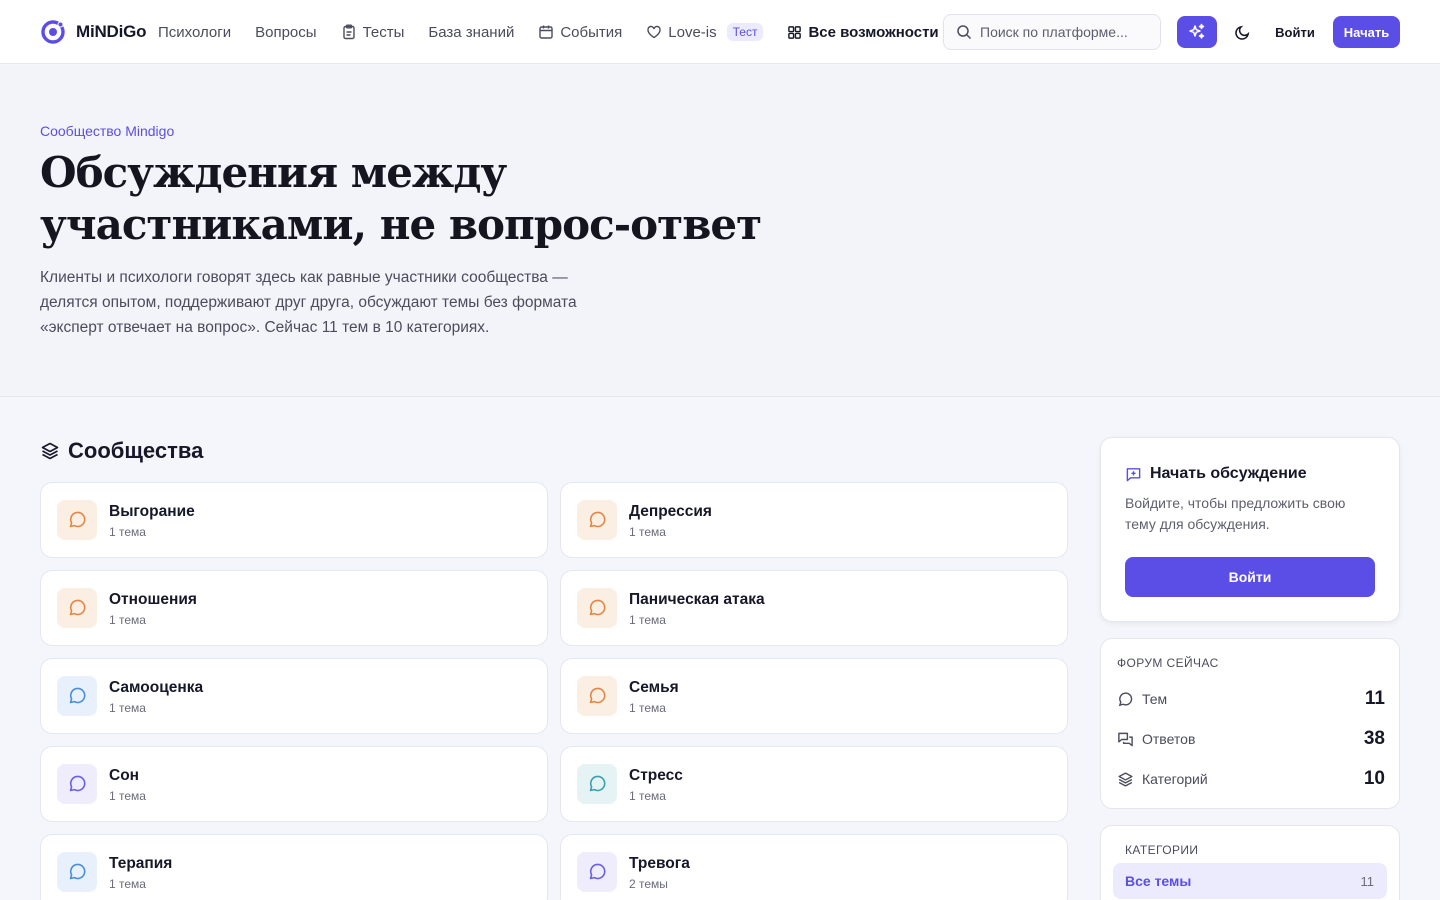  I want to click on nav-label: Тесты, so click(383, 32).